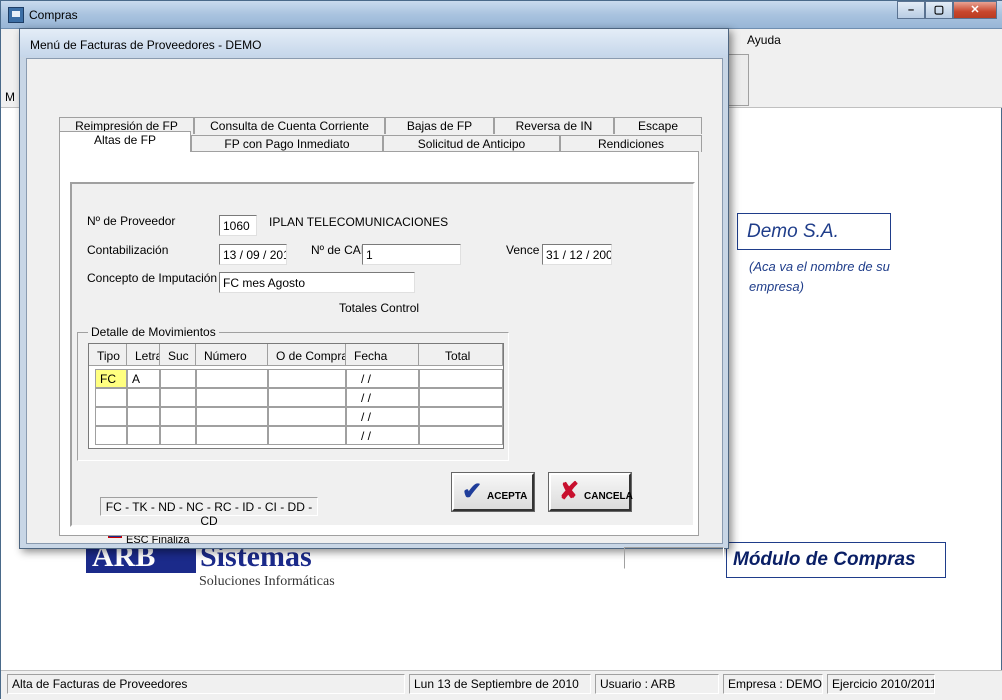 The image size is (1002, 700). Describe the element at coordinates (836, 560) in the screenshot. I see `module-title: Módulo de Compras` at that location.